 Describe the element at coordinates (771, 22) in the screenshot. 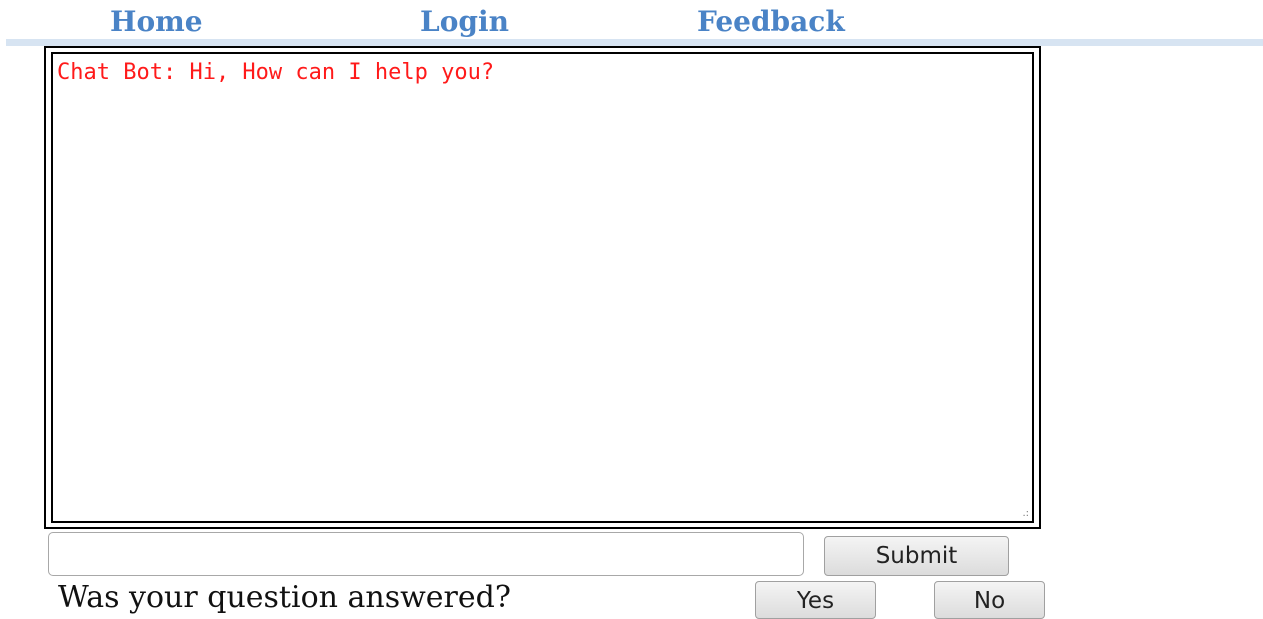

I see `nav-link-feedback: Feedback` at that location.